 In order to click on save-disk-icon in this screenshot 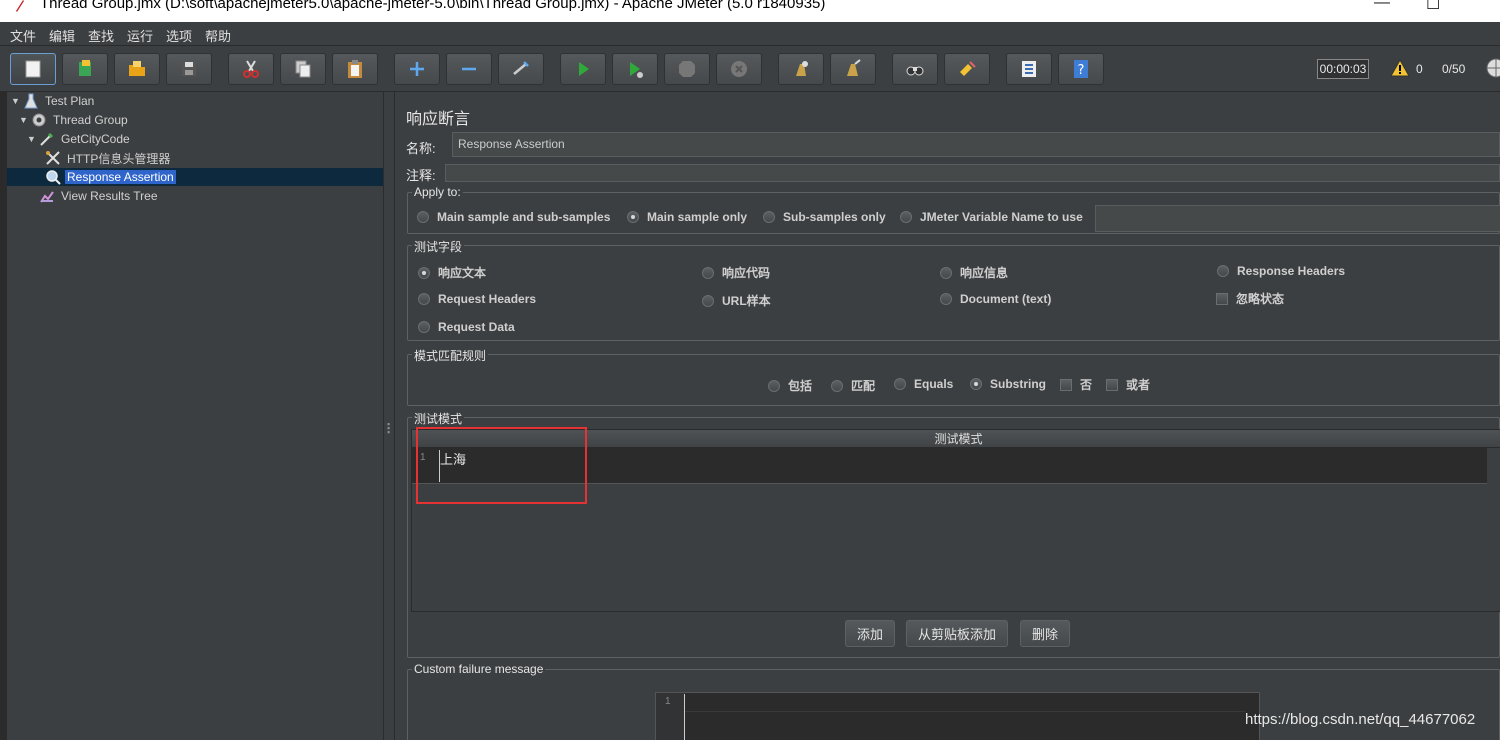, I will do `click(189, 69)`.